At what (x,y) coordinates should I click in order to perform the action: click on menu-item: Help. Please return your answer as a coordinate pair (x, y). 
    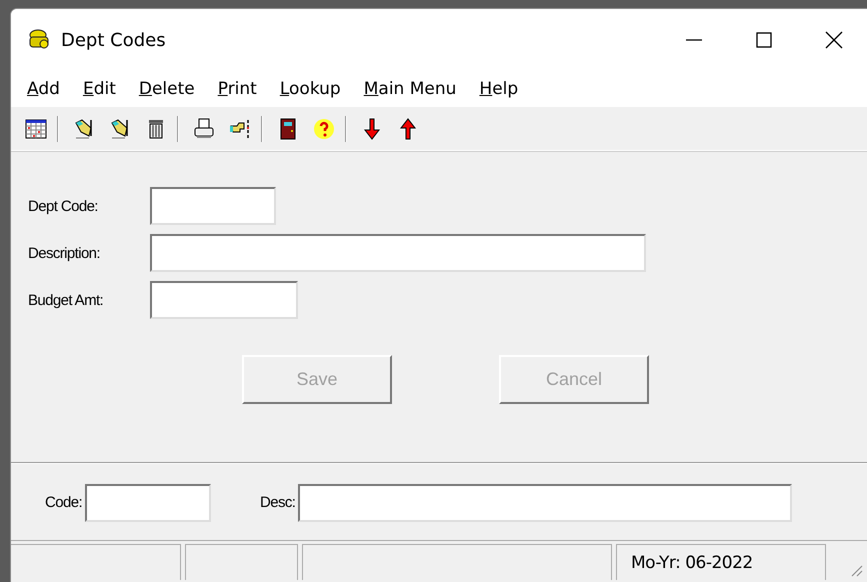
    Looking at the image, I should click on (498, 89).